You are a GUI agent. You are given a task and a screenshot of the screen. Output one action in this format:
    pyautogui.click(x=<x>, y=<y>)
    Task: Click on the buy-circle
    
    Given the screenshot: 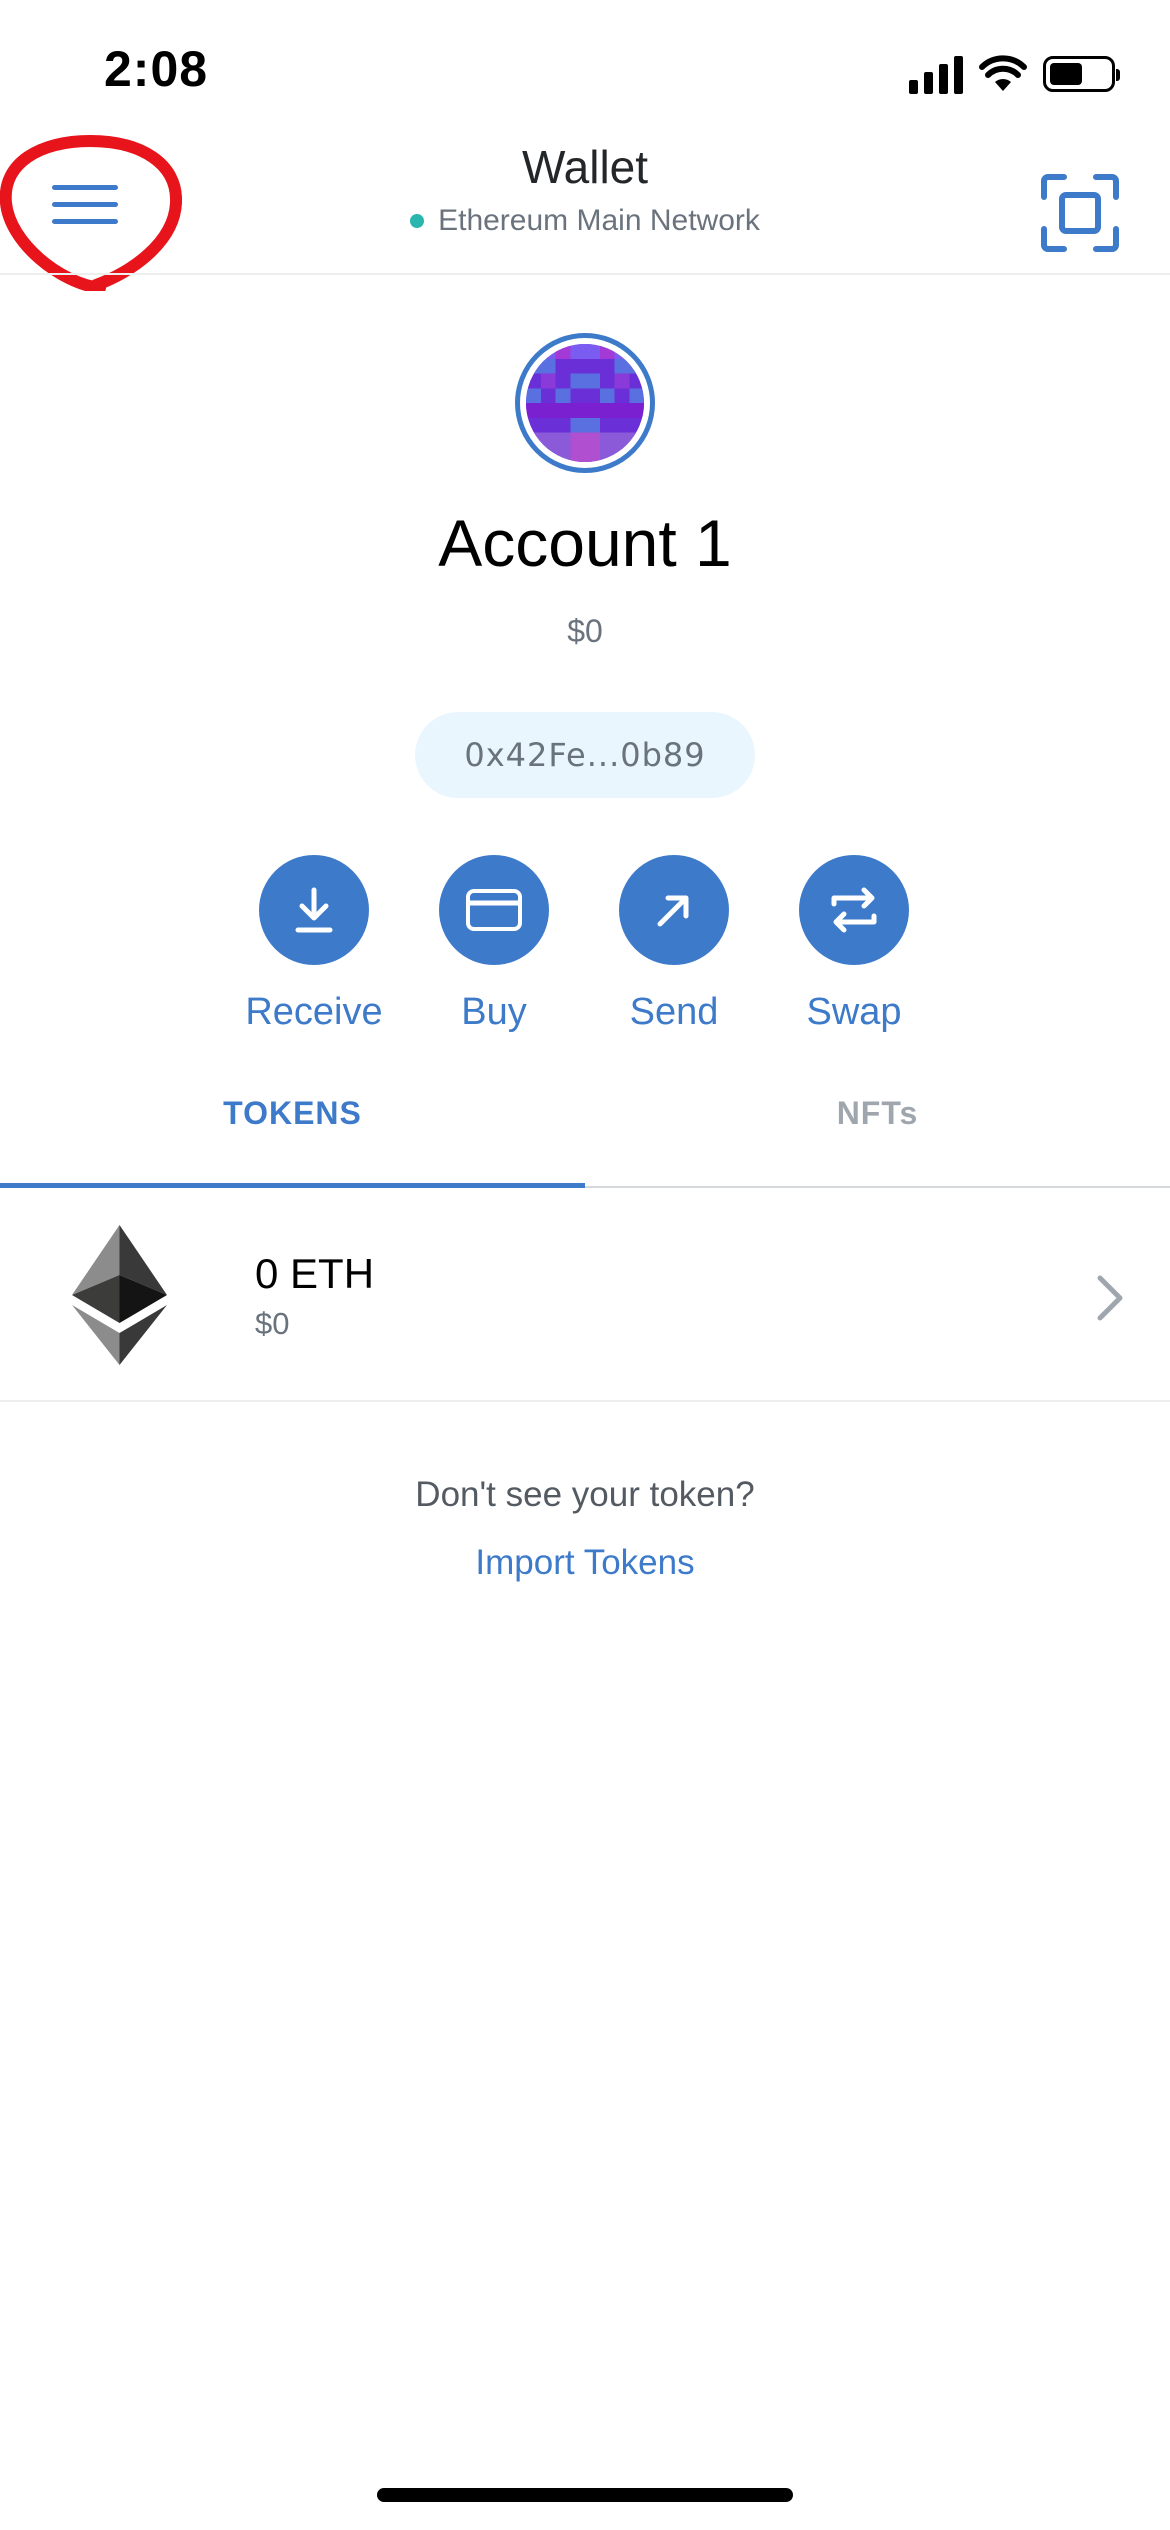 What is the action you would take?
    pyautogui.click(x=494, y=910)
    